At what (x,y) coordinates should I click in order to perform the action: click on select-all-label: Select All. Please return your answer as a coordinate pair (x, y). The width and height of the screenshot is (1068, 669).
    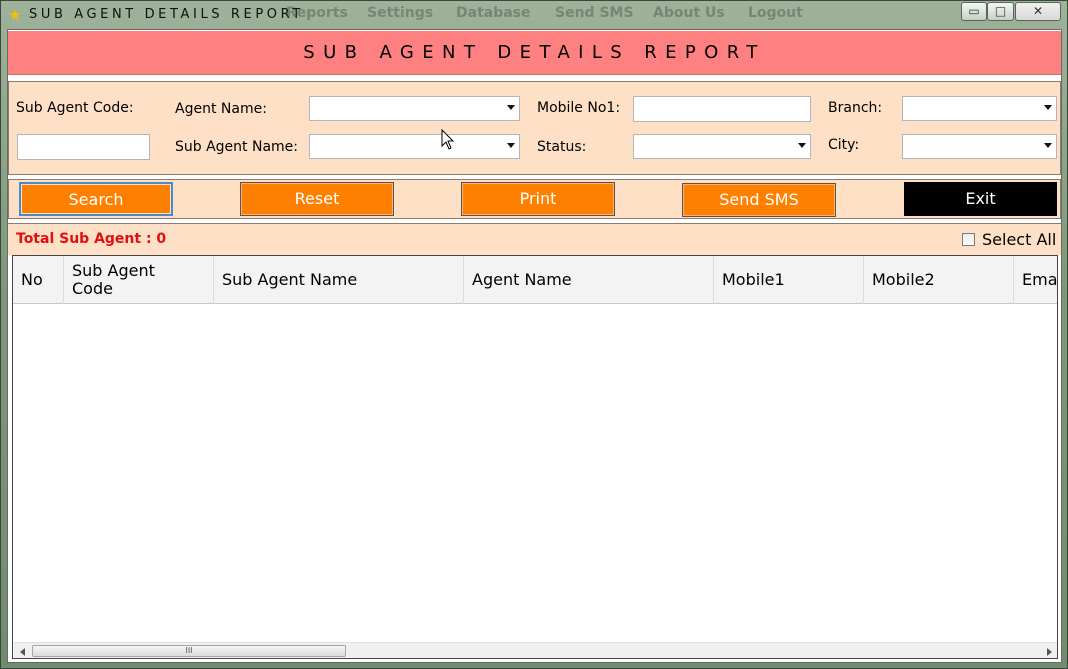
    Looking at the image, I should click on (1019, 239).